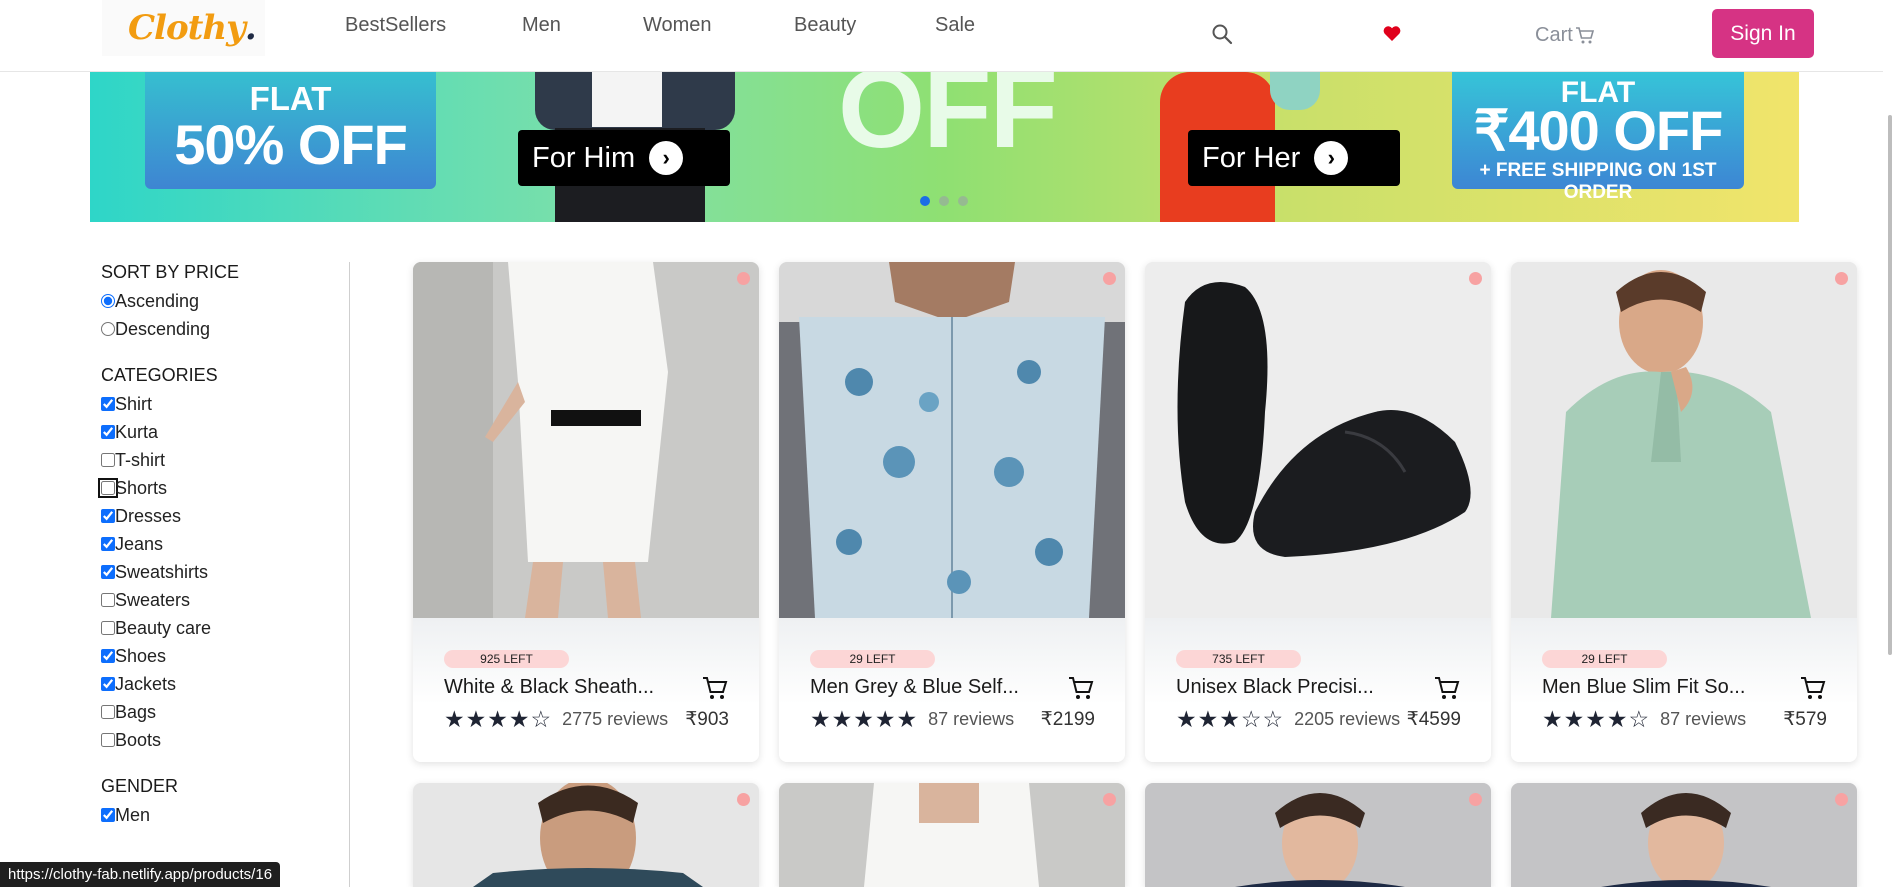 The image size is (1897, 887). I want to click on for-him-button: For Him ›, so click(624, 158).